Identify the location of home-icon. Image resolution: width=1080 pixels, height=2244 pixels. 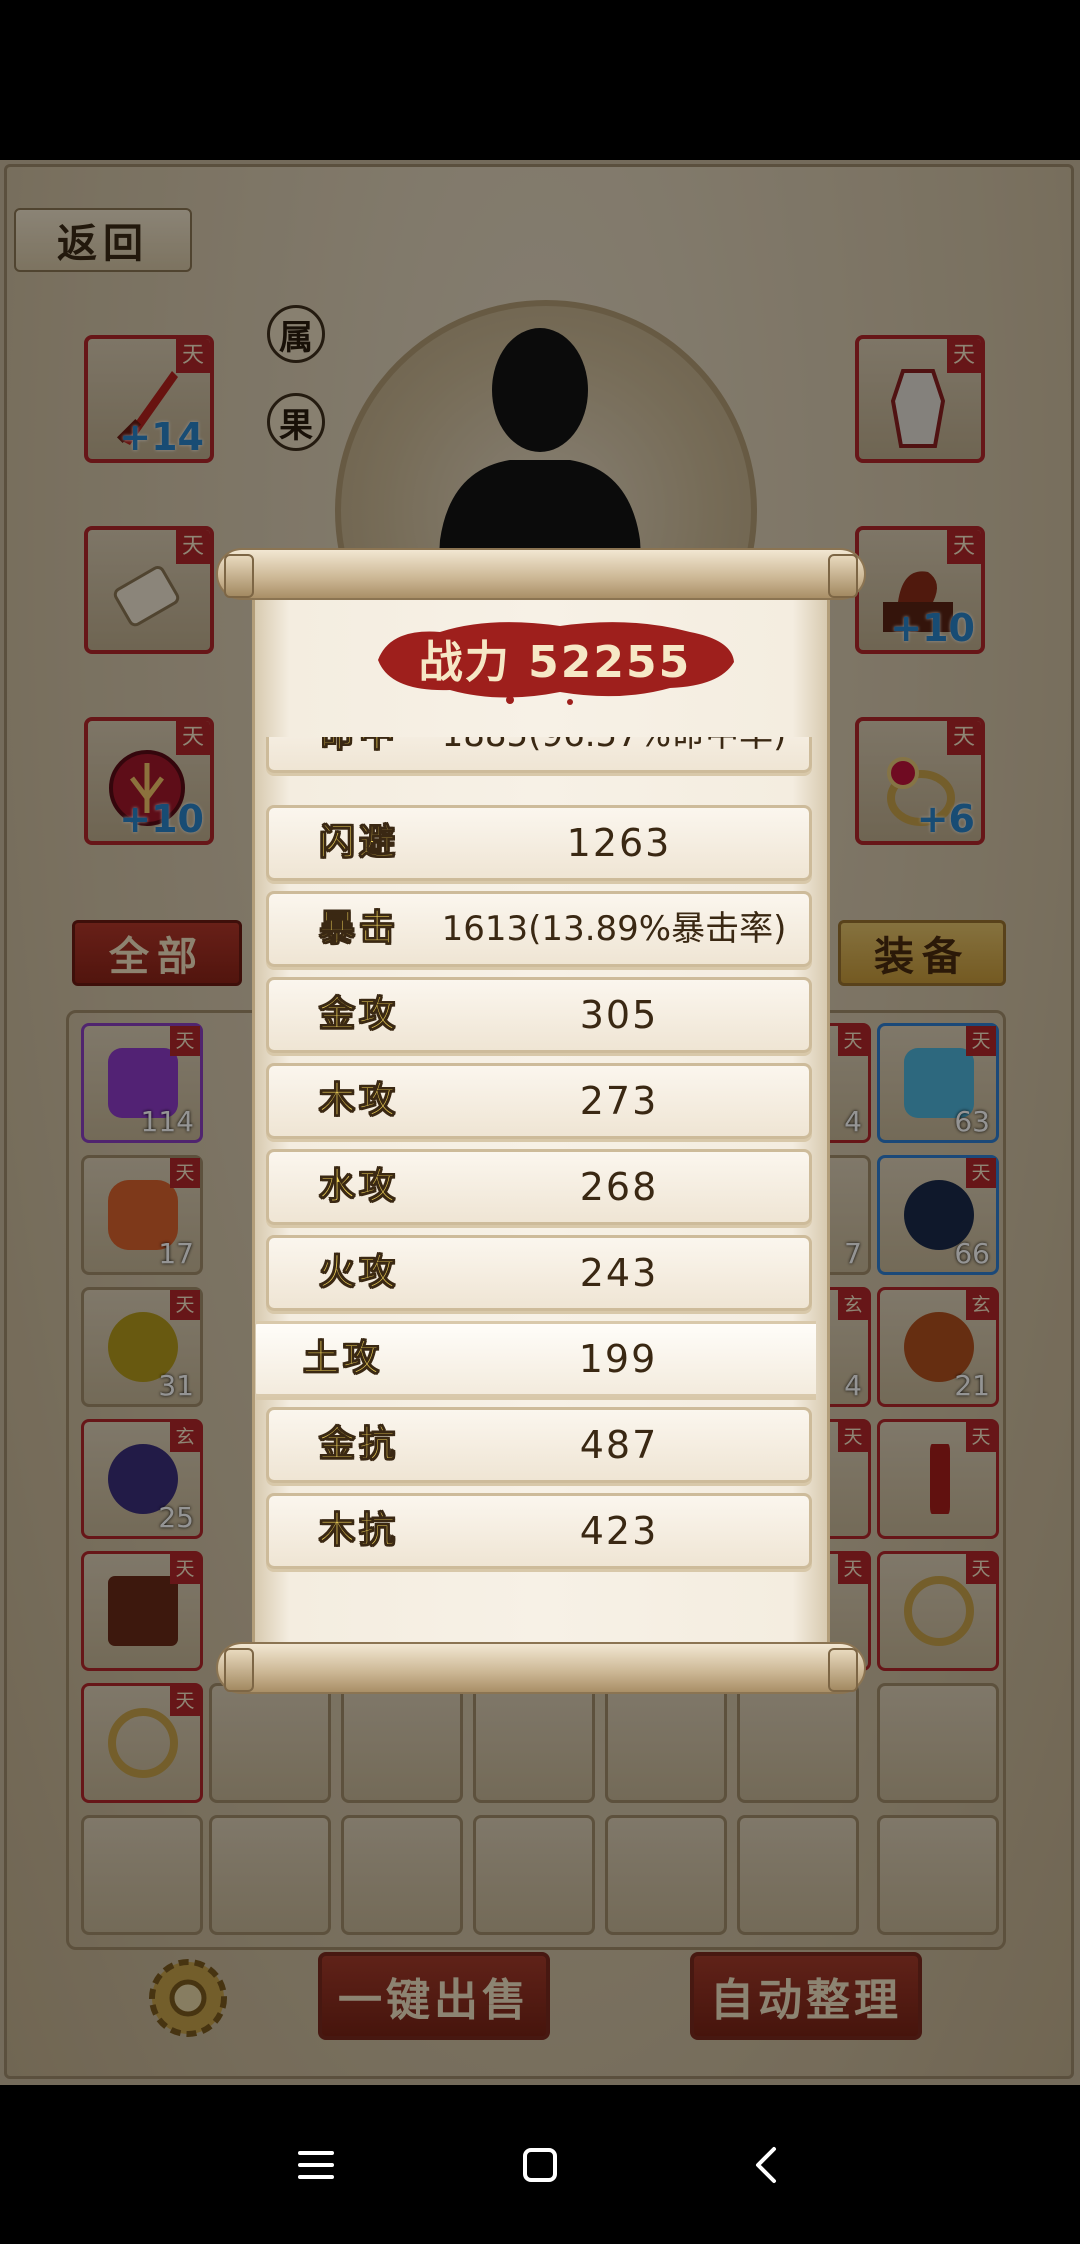
(540, 2165).